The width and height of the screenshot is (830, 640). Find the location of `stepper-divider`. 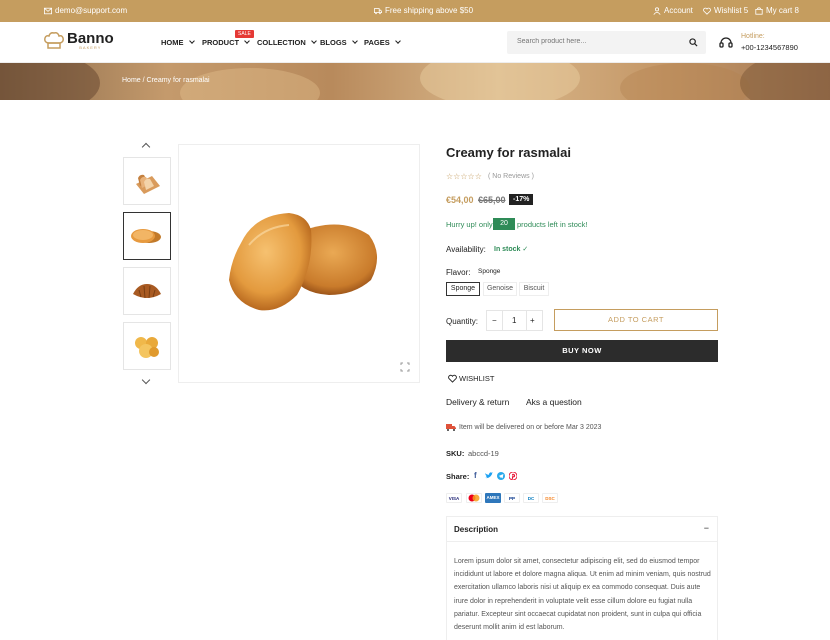

stepper-divider is located at coordinates (502, 320).